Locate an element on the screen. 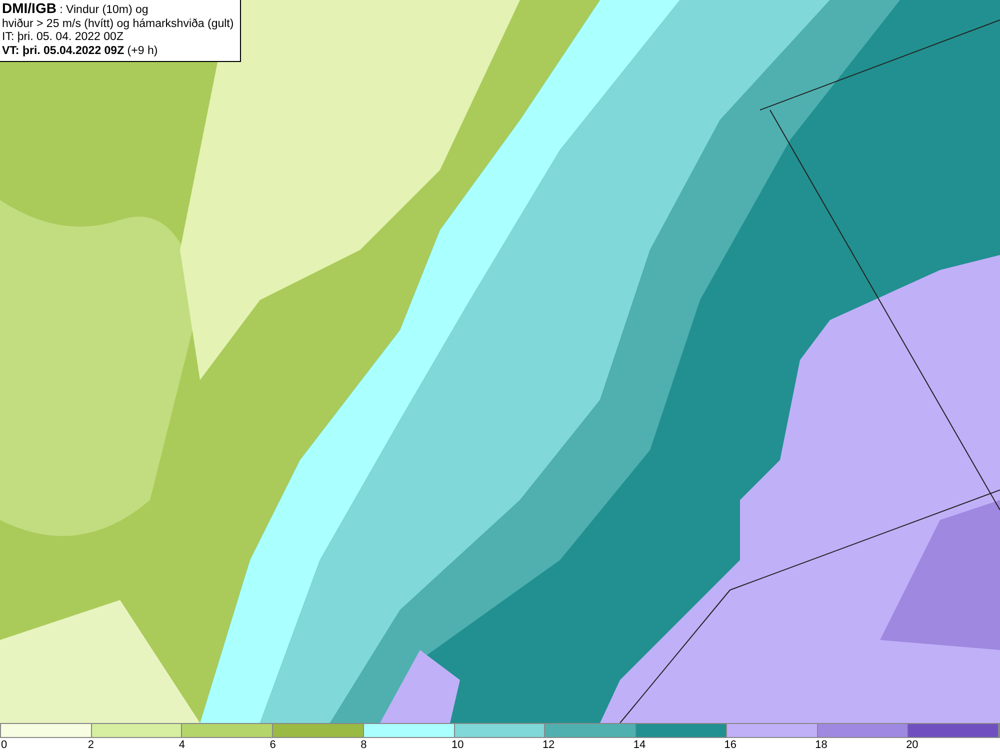 Image resolution: width=1000 pixels, height=753 pixels. caption-text: IT: þri. 05. 04. 2022 00Z is located at coordinates (63, 37).